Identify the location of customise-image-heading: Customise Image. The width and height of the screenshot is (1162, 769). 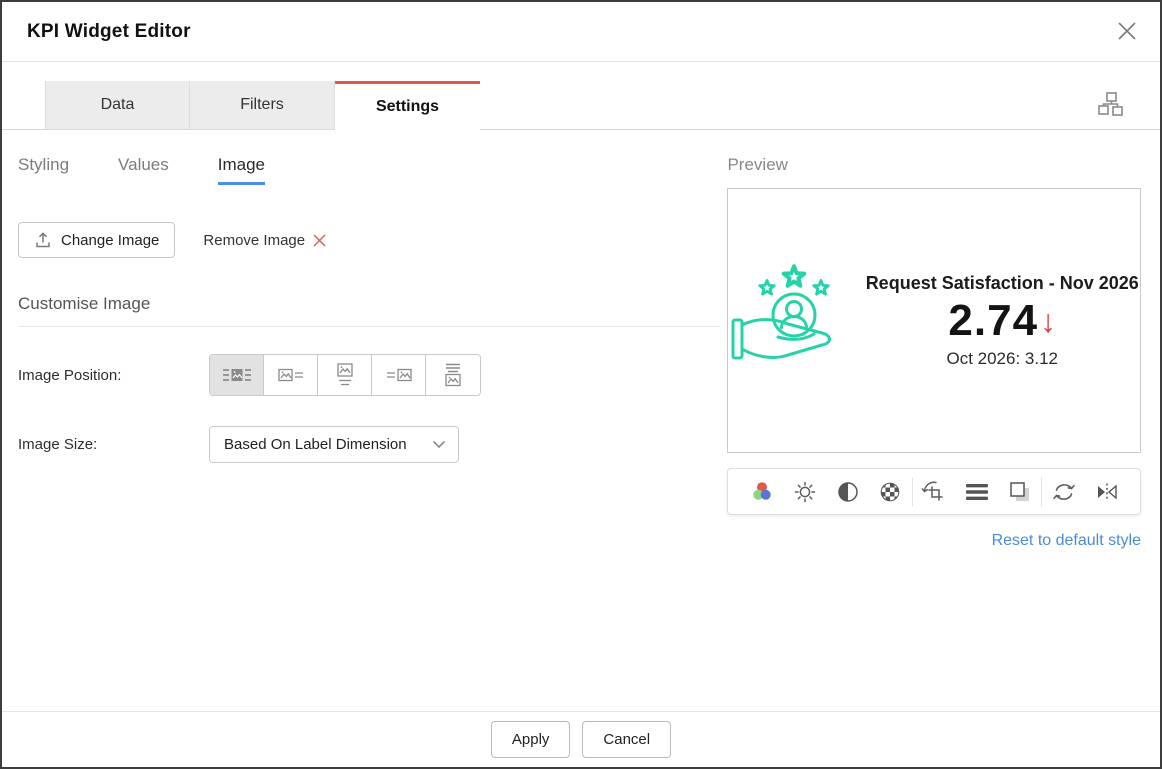
(369, 310).